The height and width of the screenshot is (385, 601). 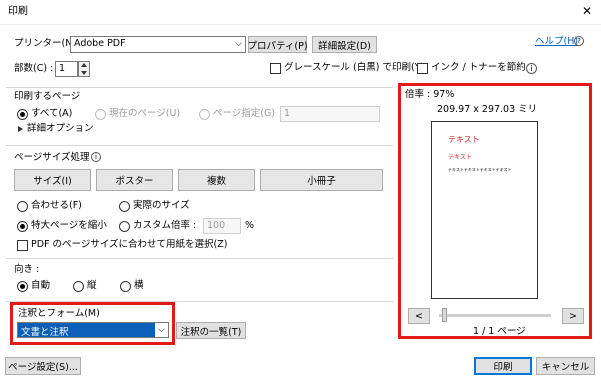 I want to click on comments-summary-button: 注釈の一覧(T), so click(x=211, y=330).